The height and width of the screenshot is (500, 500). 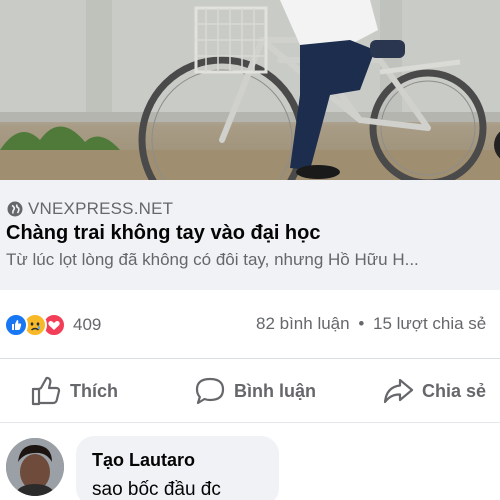 What do you see at coordinates (143, 460) in the screenshot?
I see `comment-author: Tạo Lautaro` at bounding box center [143, 460].